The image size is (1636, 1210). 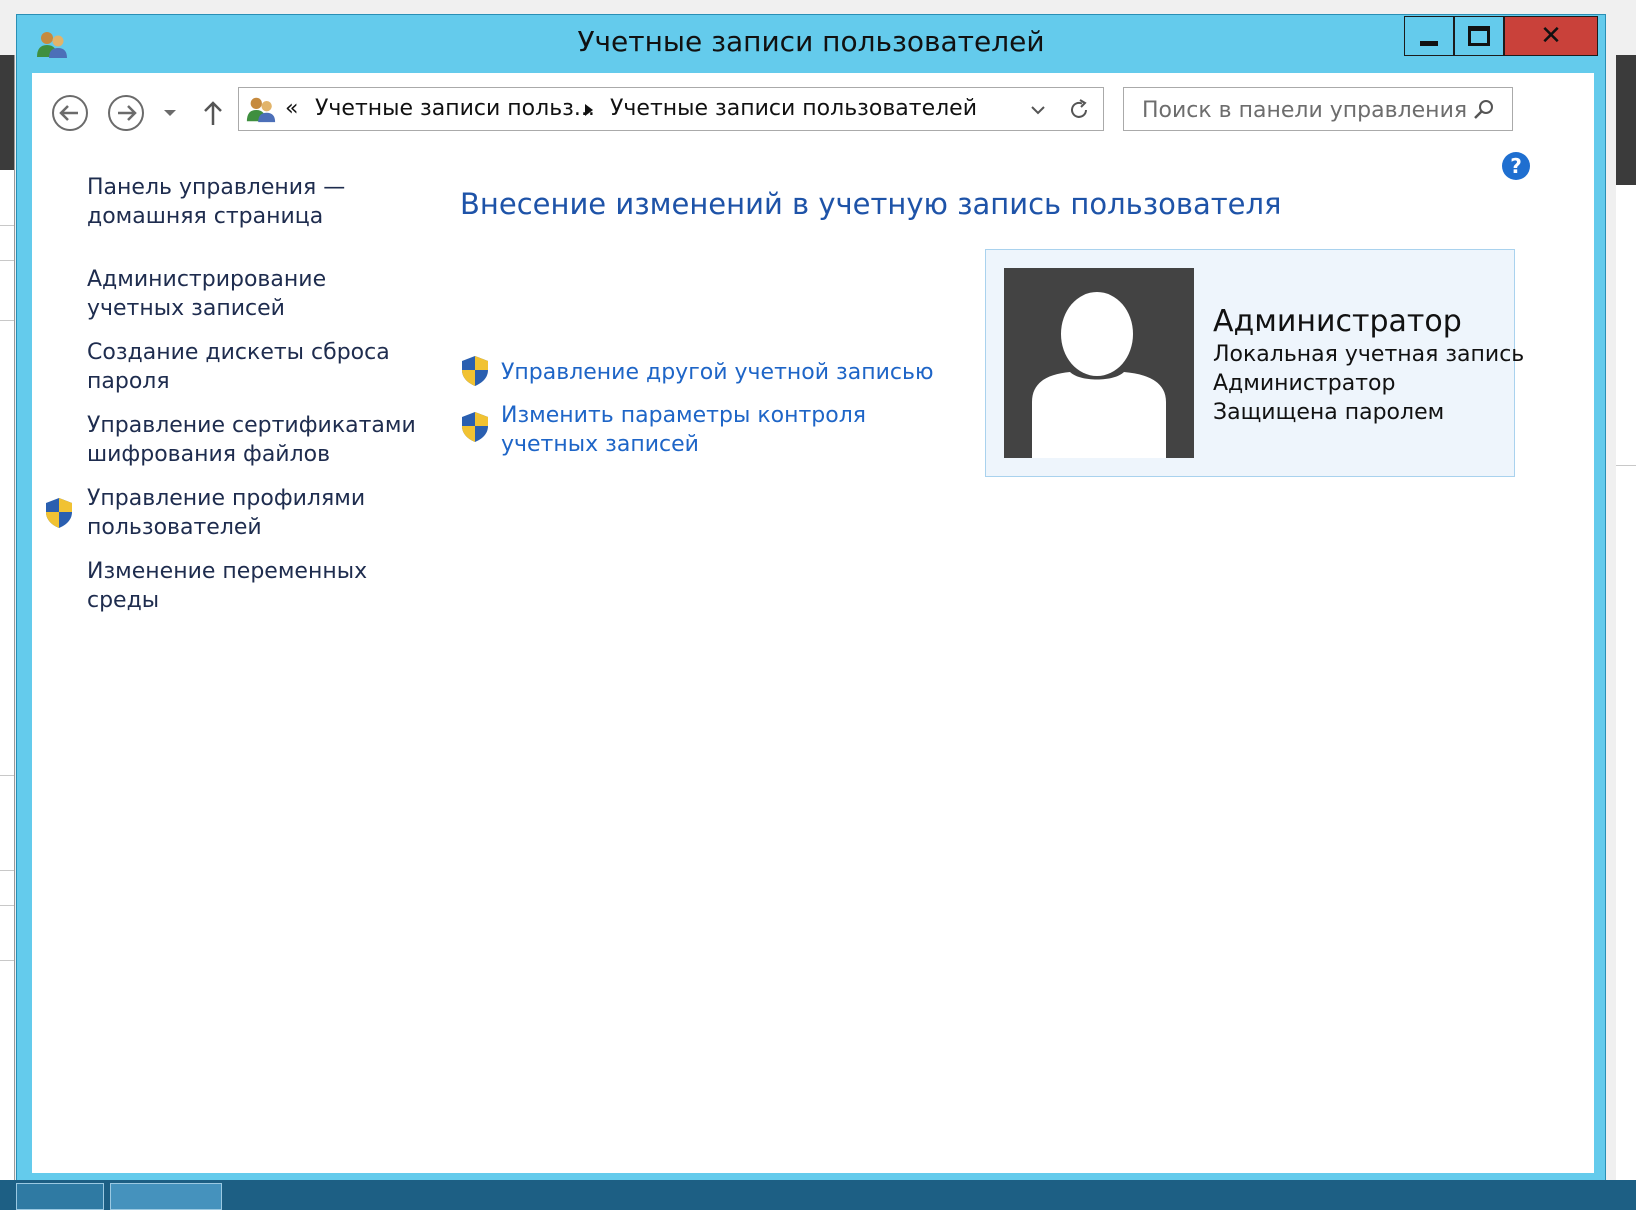 What do you see at coordinates (170, 113) in the screenshot?
I see `recent-pages-chevron-icon` at bounding box center [170, 113].